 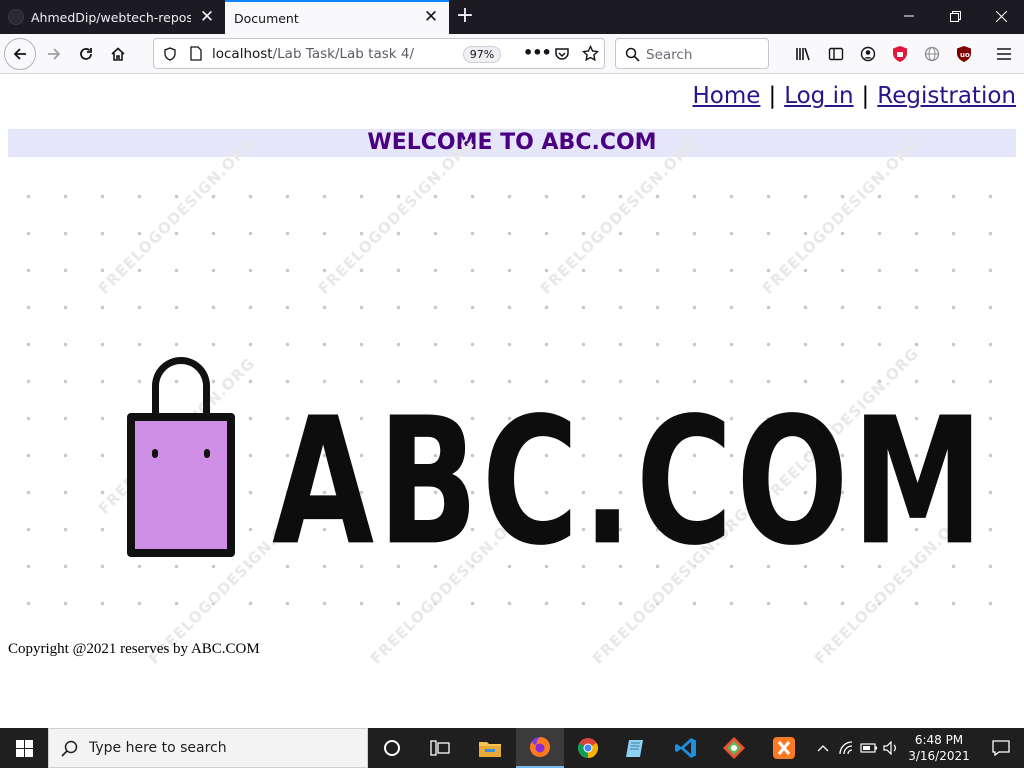 What do you see at coordinates (465, 17) in the screenshot?
I see `new-tab-button: +` at bounding box center [465, 17].